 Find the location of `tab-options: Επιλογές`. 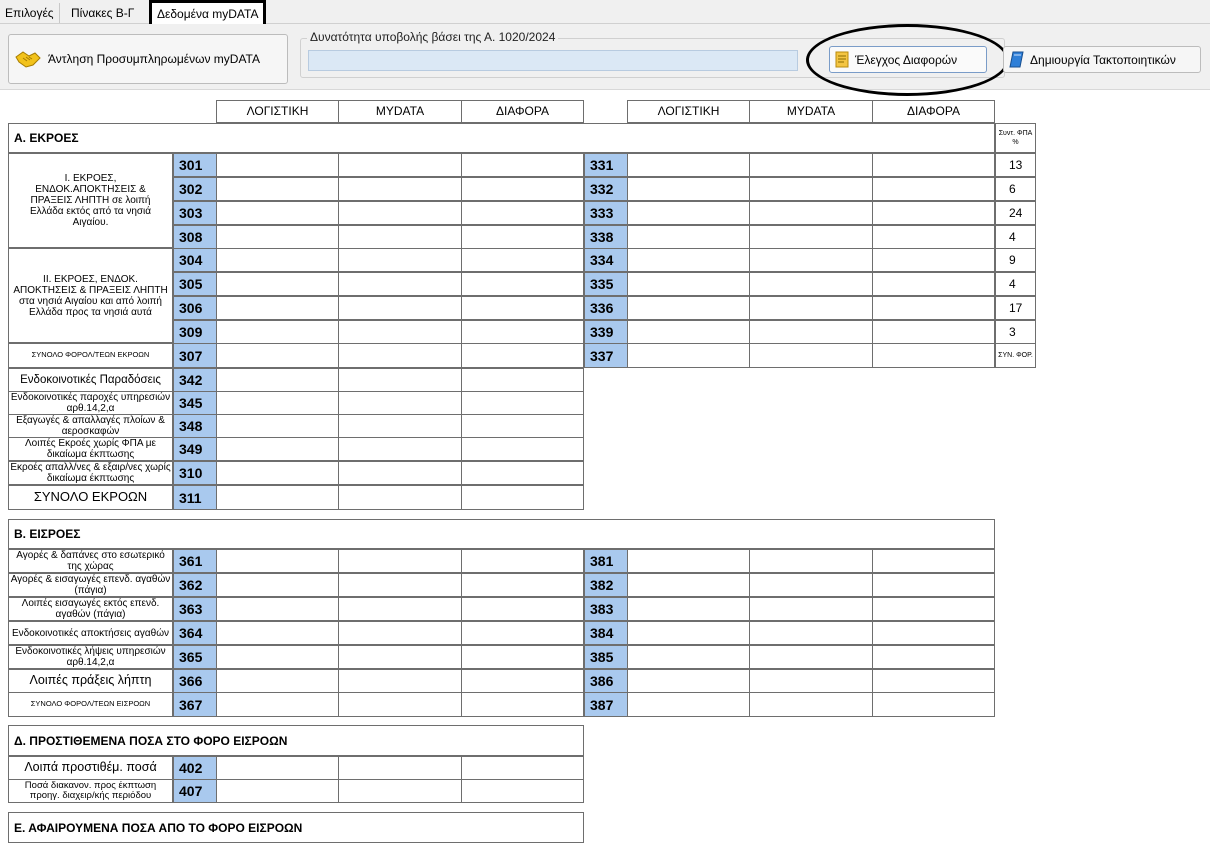

tab-options: Επιλογές is located at coordinates (30, 13).